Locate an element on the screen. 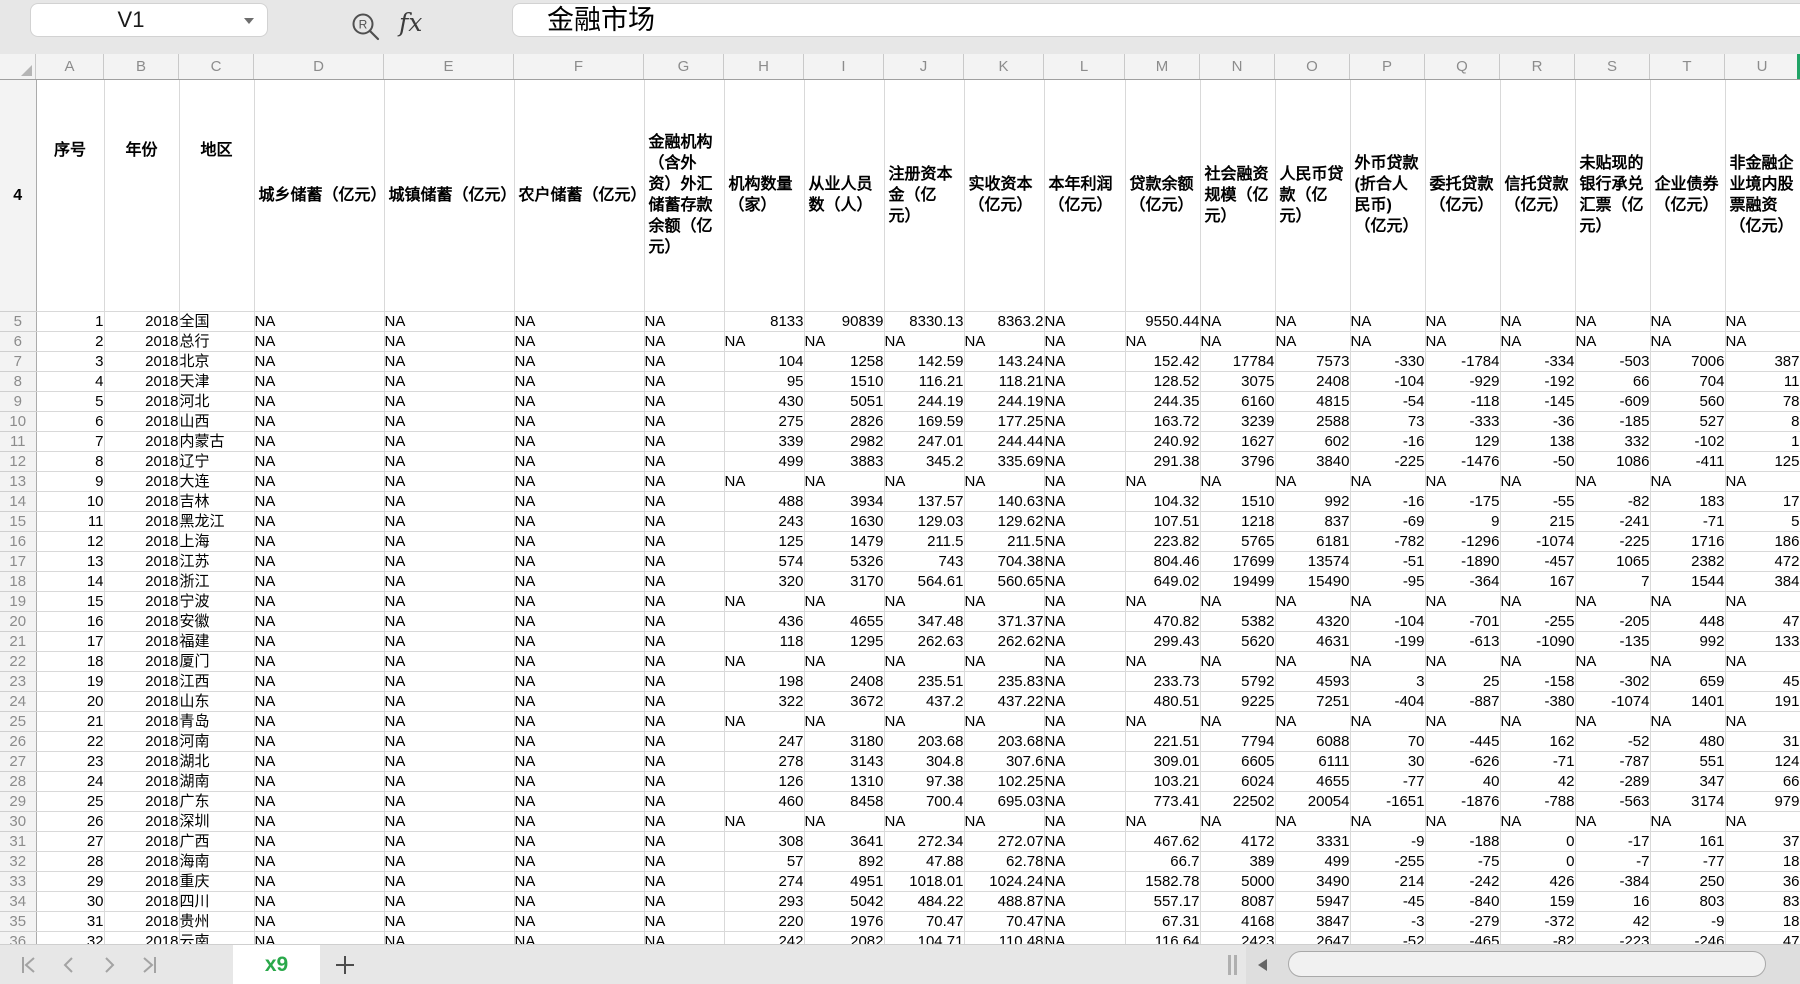 This screenshot has width=1800, height=984. cell: 7 is located at coordinates (70, 441).